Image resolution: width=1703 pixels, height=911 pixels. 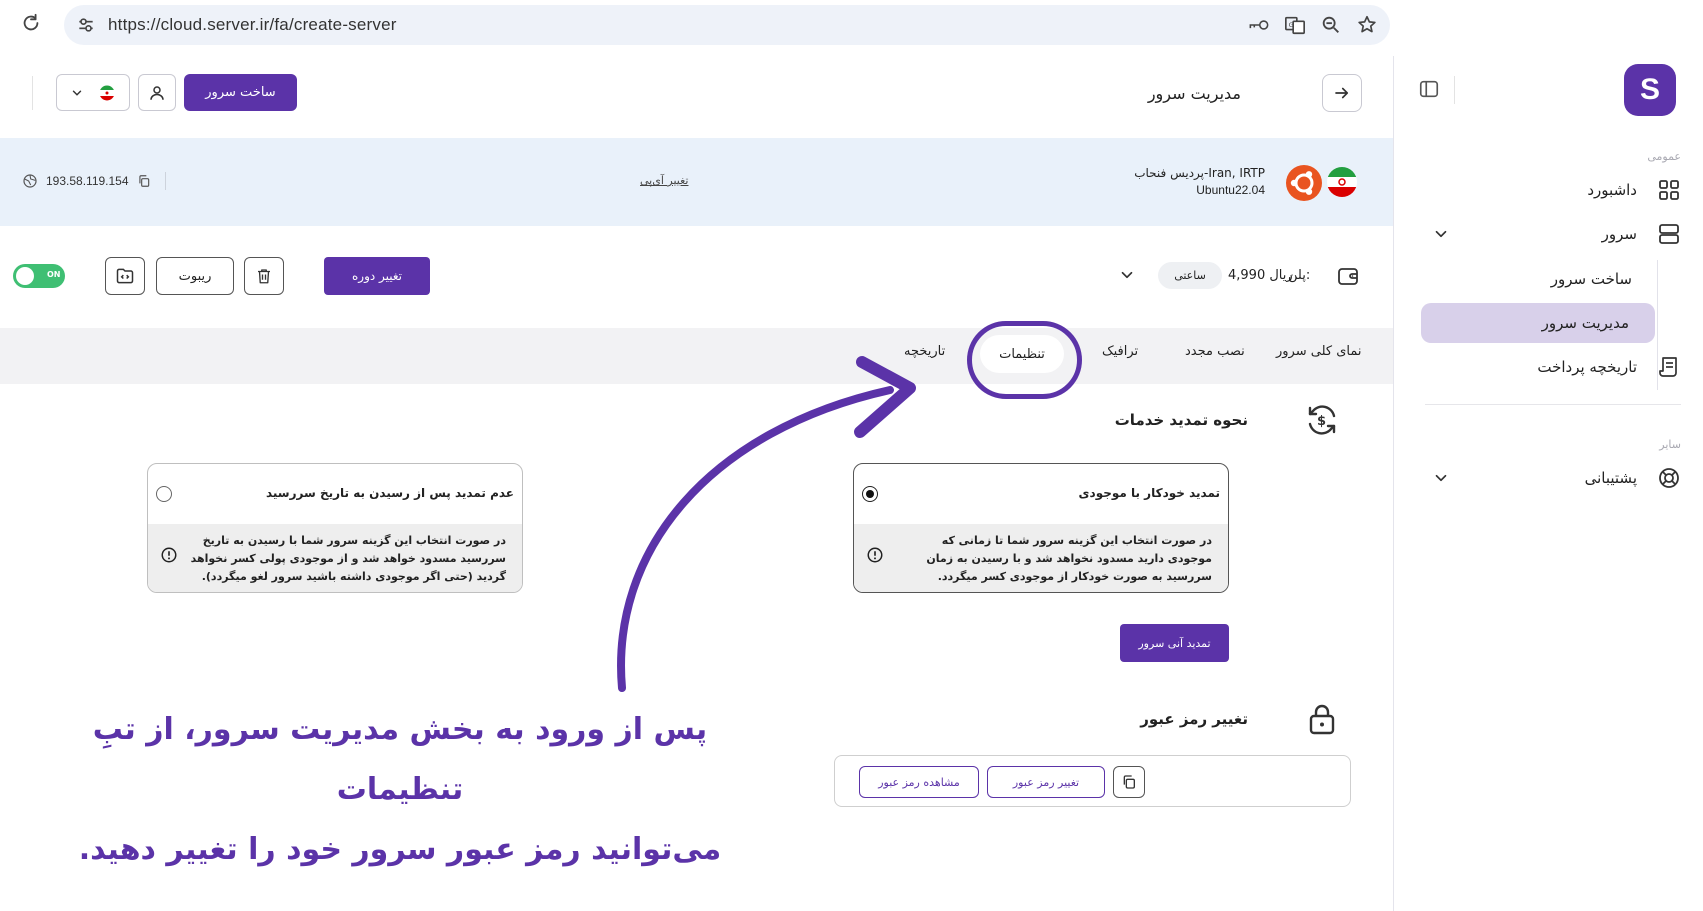 What do you see at coordinates (1318, 351) in the screenshot?
I see `tab-overview: نمای کلی سرور` at bounding box center [1318, 351].